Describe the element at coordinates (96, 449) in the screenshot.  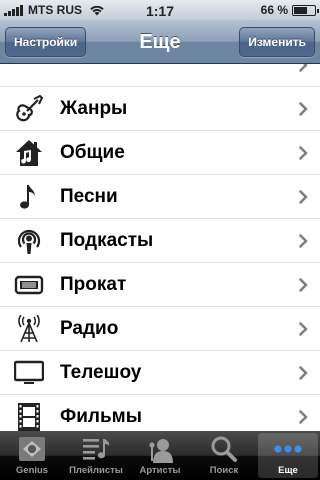
I see `playlists-icon` at that location.